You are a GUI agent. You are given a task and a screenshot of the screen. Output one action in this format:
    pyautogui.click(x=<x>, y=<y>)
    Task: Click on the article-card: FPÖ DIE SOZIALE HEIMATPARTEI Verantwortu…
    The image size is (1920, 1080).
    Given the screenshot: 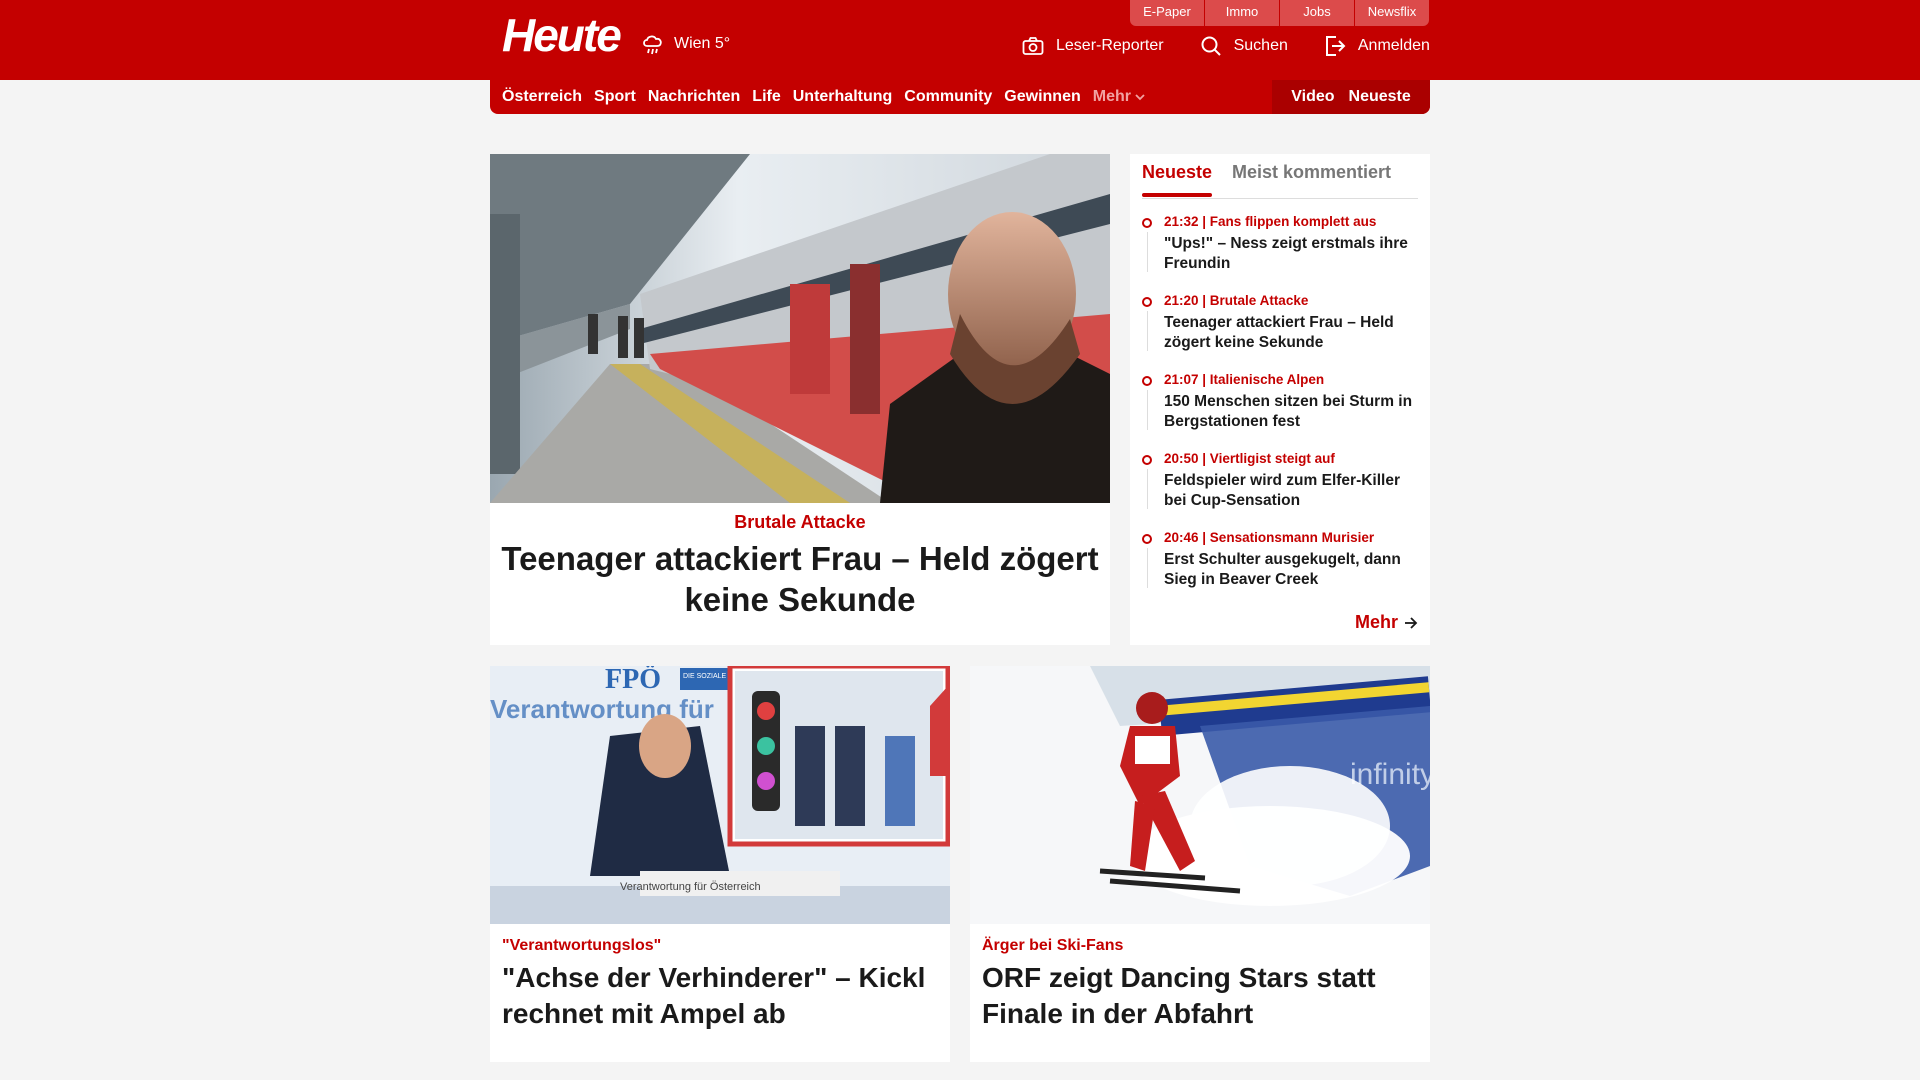 What is the action you would take?
    pyautogui.click(x=720, y=864)
    